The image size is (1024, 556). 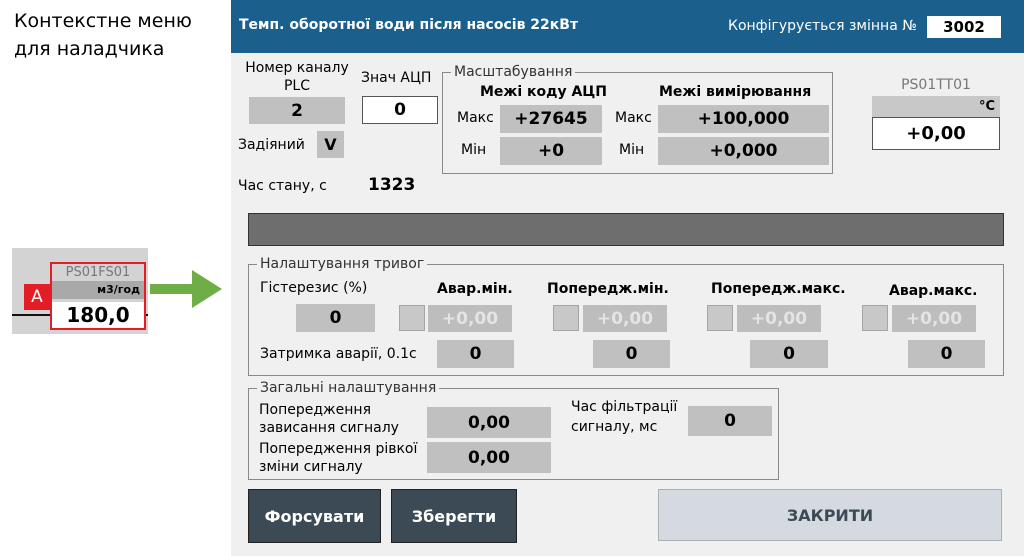 What do you see at coordinates (778, 289) in the screenshot?
I see `warn-max-label: Попередж.макс.` at bounding box center [778, 289].